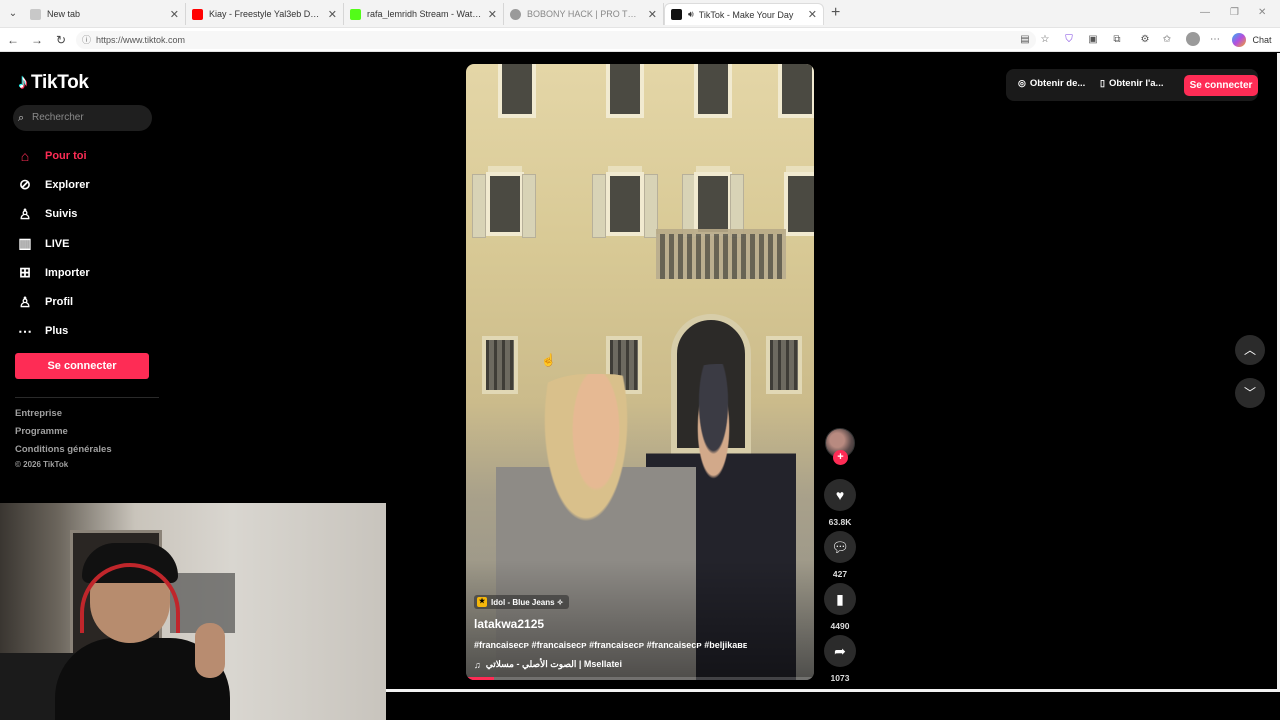 This screenshot has height=720, width=1280. Describe the element at coordinates (25, 213) in the screenshot. I see `following-icon: ♙` at that location.